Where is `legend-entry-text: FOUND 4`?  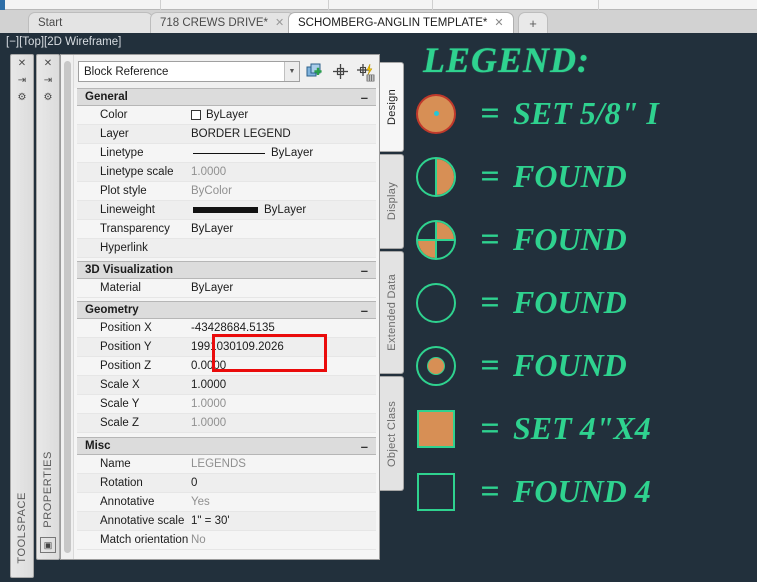 legend-entry-text: FOUND 4 is located at coordinates (582, 491).